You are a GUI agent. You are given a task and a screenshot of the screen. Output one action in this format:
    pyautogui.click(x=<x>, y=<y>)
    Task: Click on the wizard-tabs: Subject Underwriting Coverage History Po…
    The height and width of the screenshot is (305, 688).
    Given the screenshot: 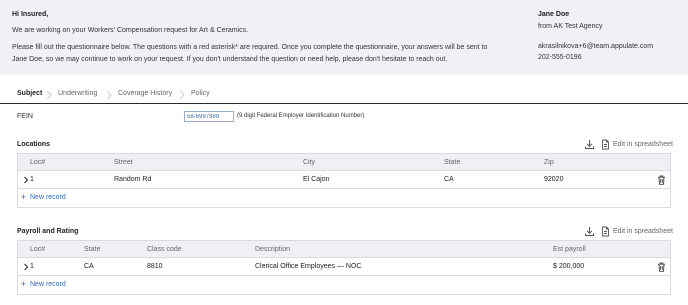 What is the action you would take?
    pyautogui.click(x=344, y=95)
    